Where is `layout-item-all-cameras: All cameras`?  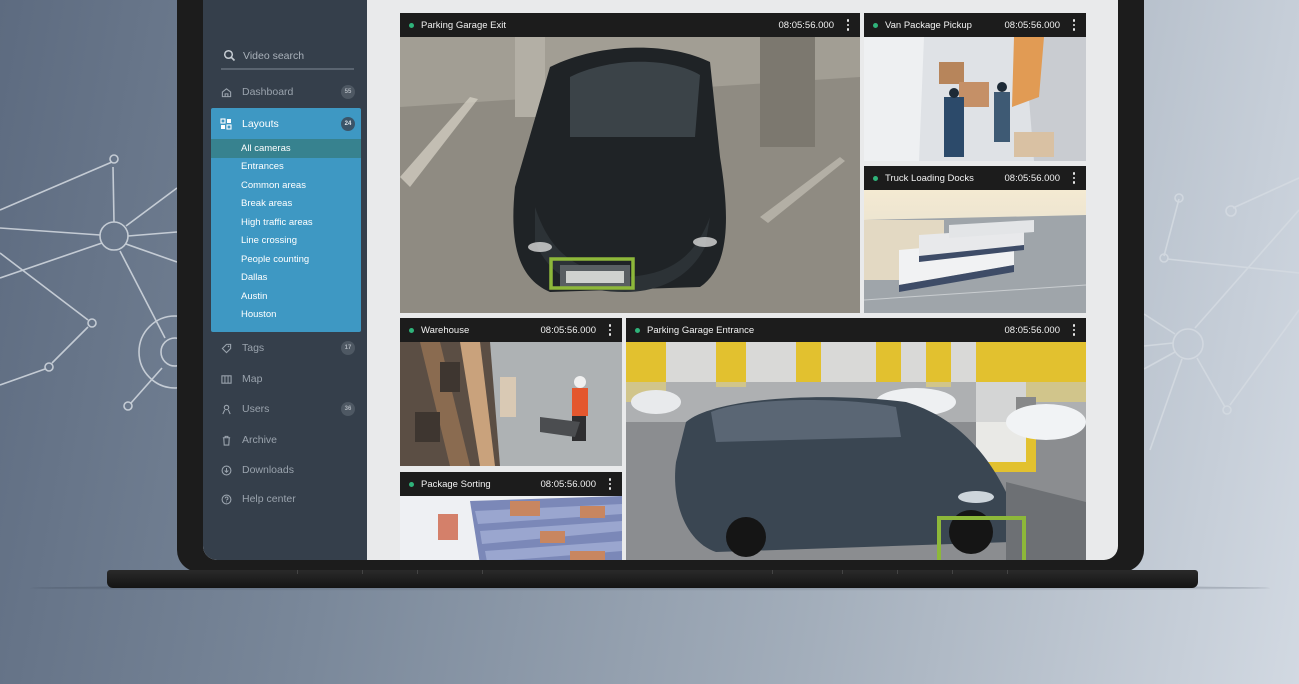 layout-item-all-cameras: All cameras is located at coordinates (286, 148).